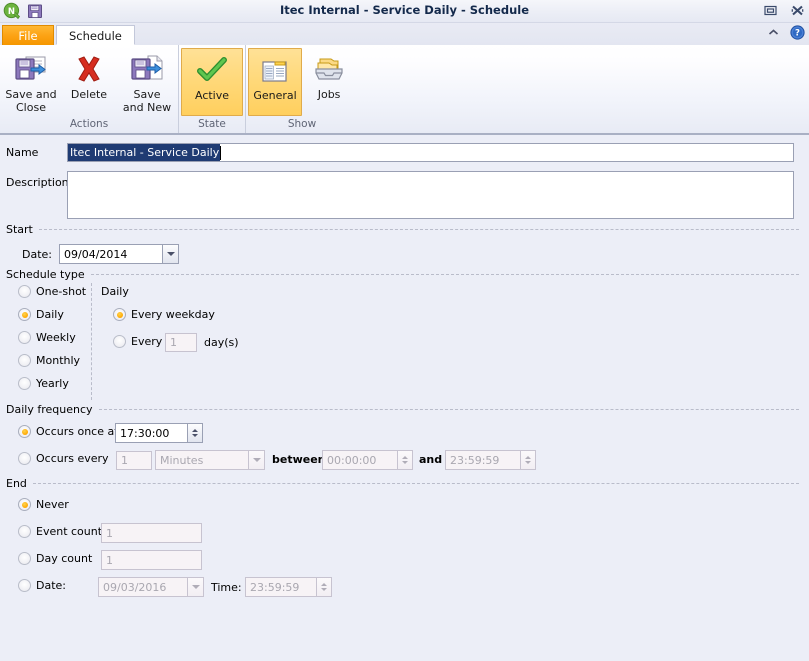 This screenshot has width=809, height=661. I want to click on between-time-spin-buttons, so click(405, 460).